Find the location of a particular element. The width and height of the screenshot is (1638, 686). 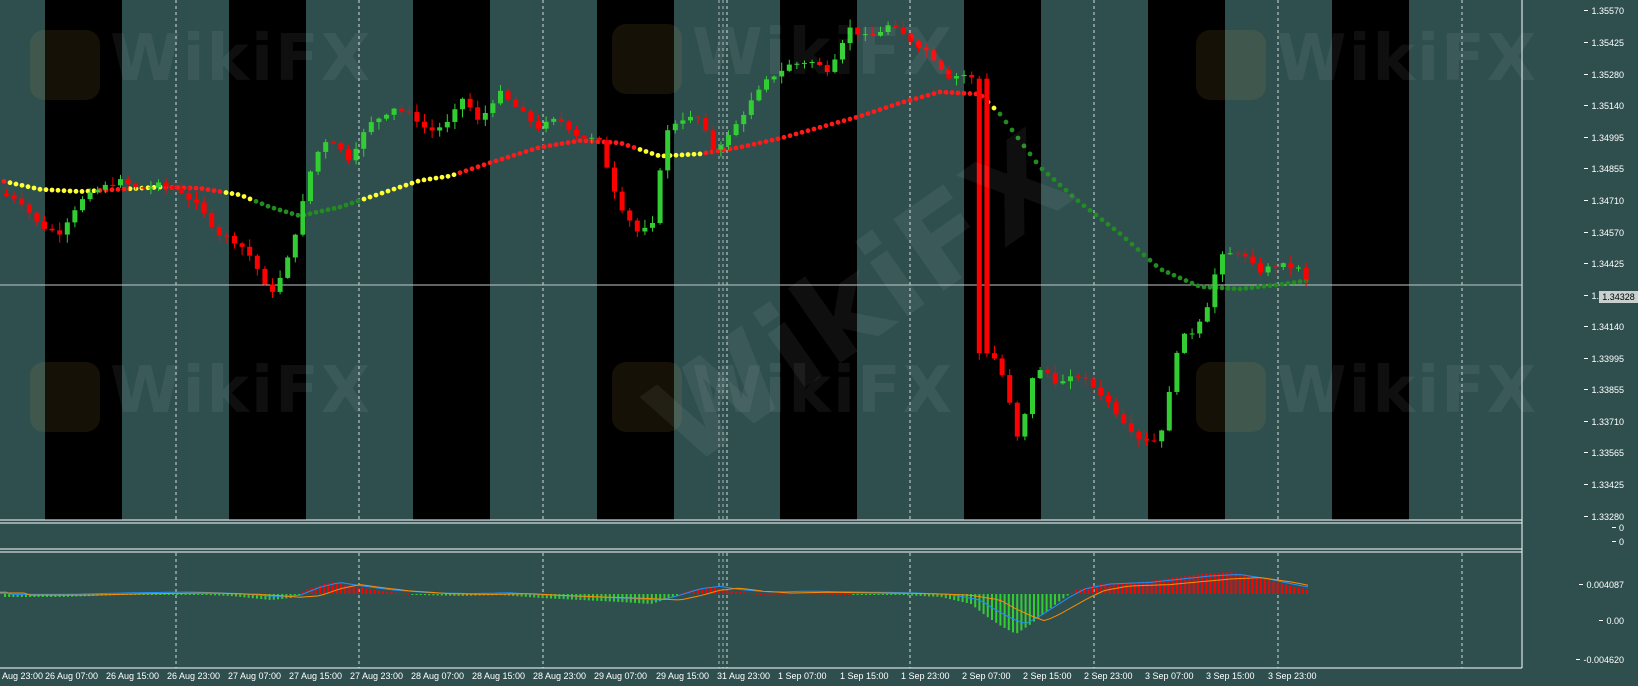

time-axis-label: 2 Sep 15:00 is located at coordinates (1047, 676).